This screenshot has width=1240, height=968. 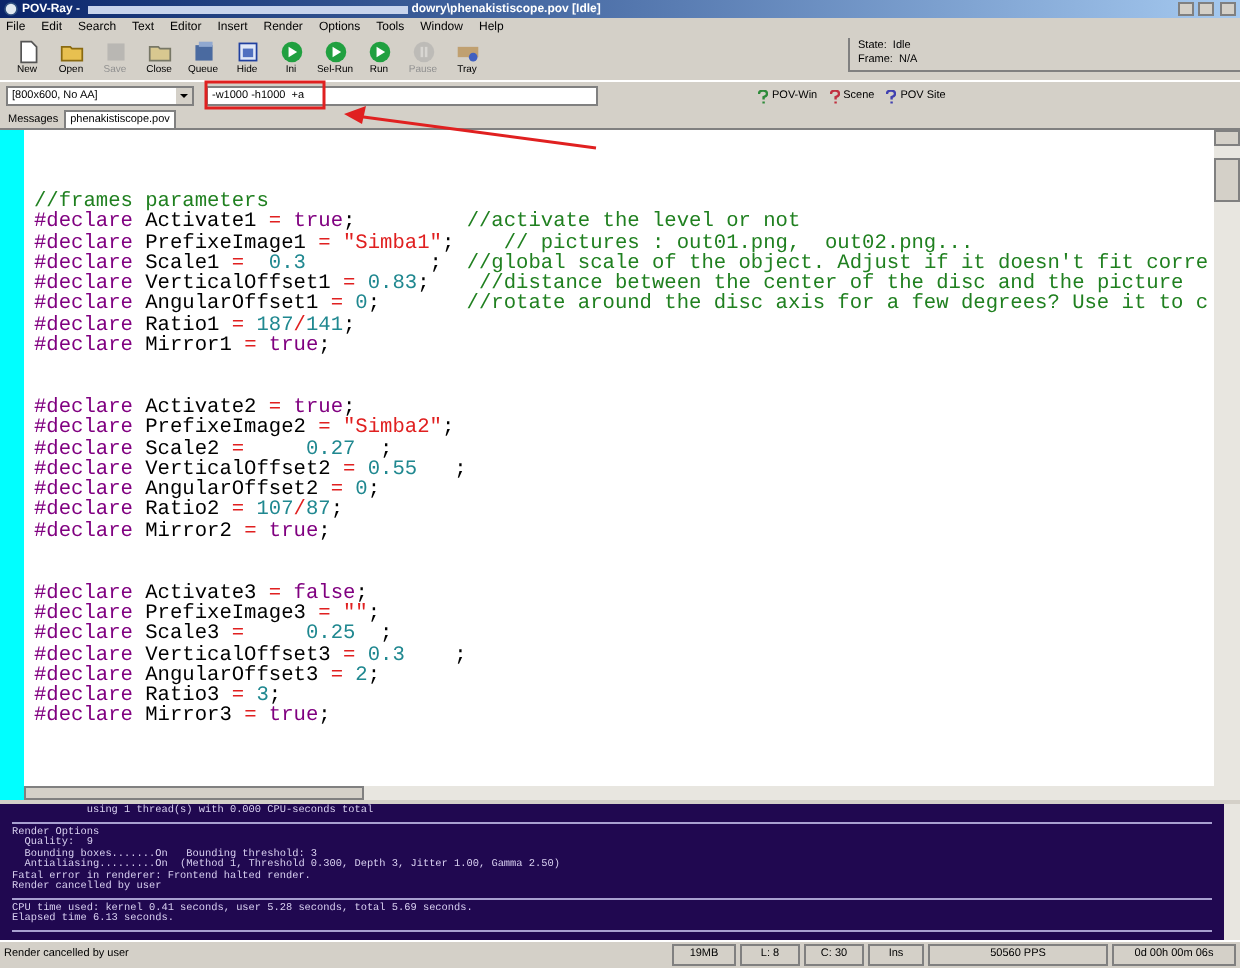 What do you see at coordinates (195, 407) in the screenshot?
I see `code-line: #declare Activate2 = true;` at bounding box center [195, 407].